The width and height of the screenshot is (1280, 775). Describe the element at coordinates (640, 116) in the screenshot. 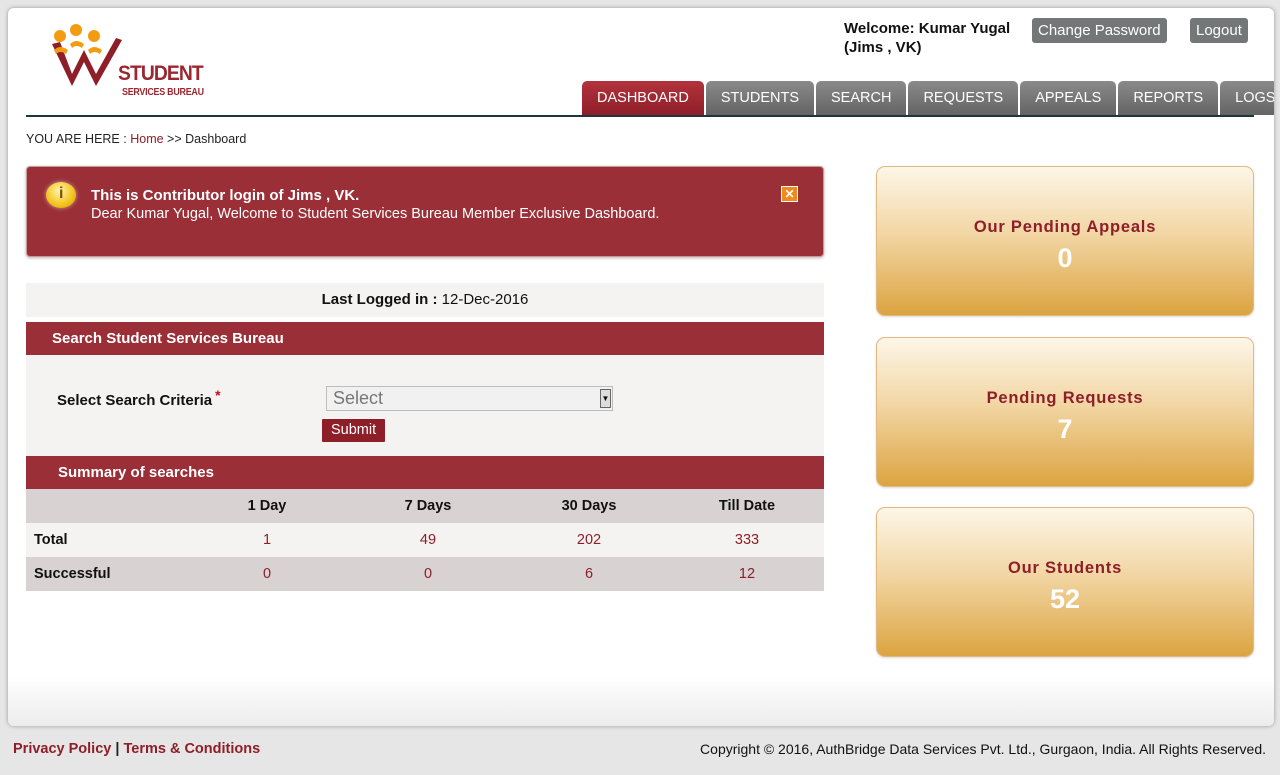

I see `nav-divider` at that location.